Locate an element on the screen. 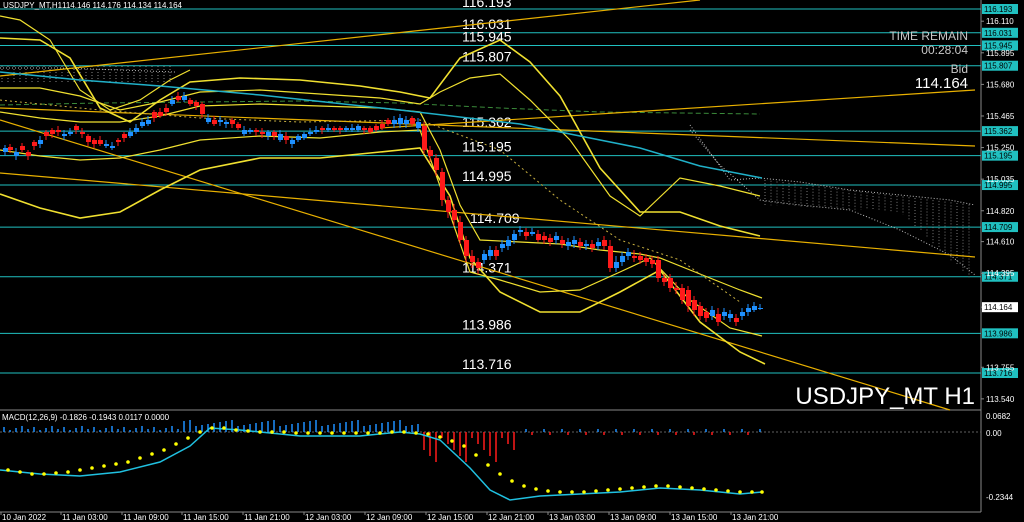  time-axis-label: 13 Jan 15:00 is located at coordinates (694, 517).